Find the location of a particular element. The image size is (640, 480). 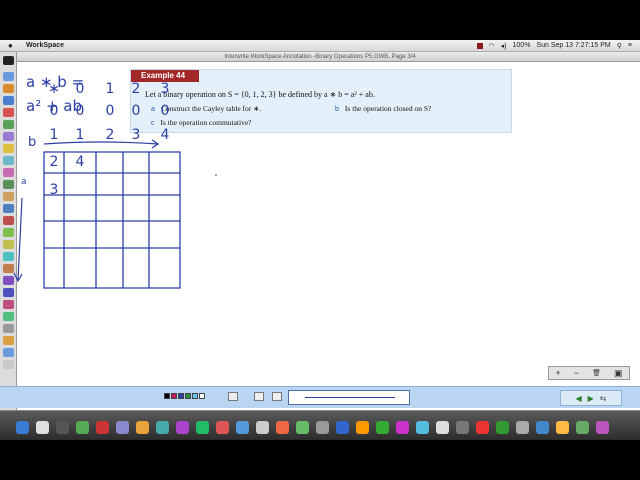

page-navigator: ◀ ▶ ⇆ is located at coordinates (591, 398).